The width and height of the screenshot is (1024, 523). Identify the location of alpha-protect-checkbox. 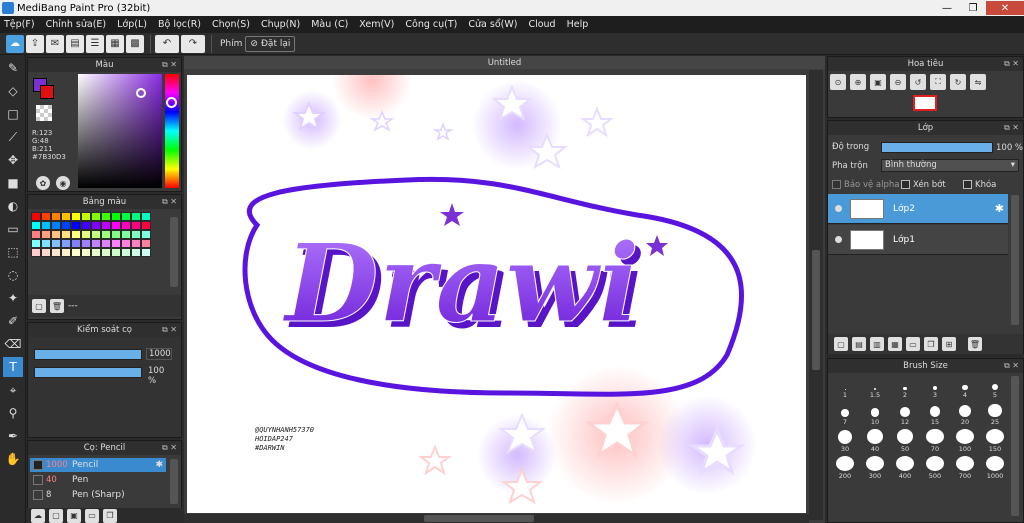
(836, 184).